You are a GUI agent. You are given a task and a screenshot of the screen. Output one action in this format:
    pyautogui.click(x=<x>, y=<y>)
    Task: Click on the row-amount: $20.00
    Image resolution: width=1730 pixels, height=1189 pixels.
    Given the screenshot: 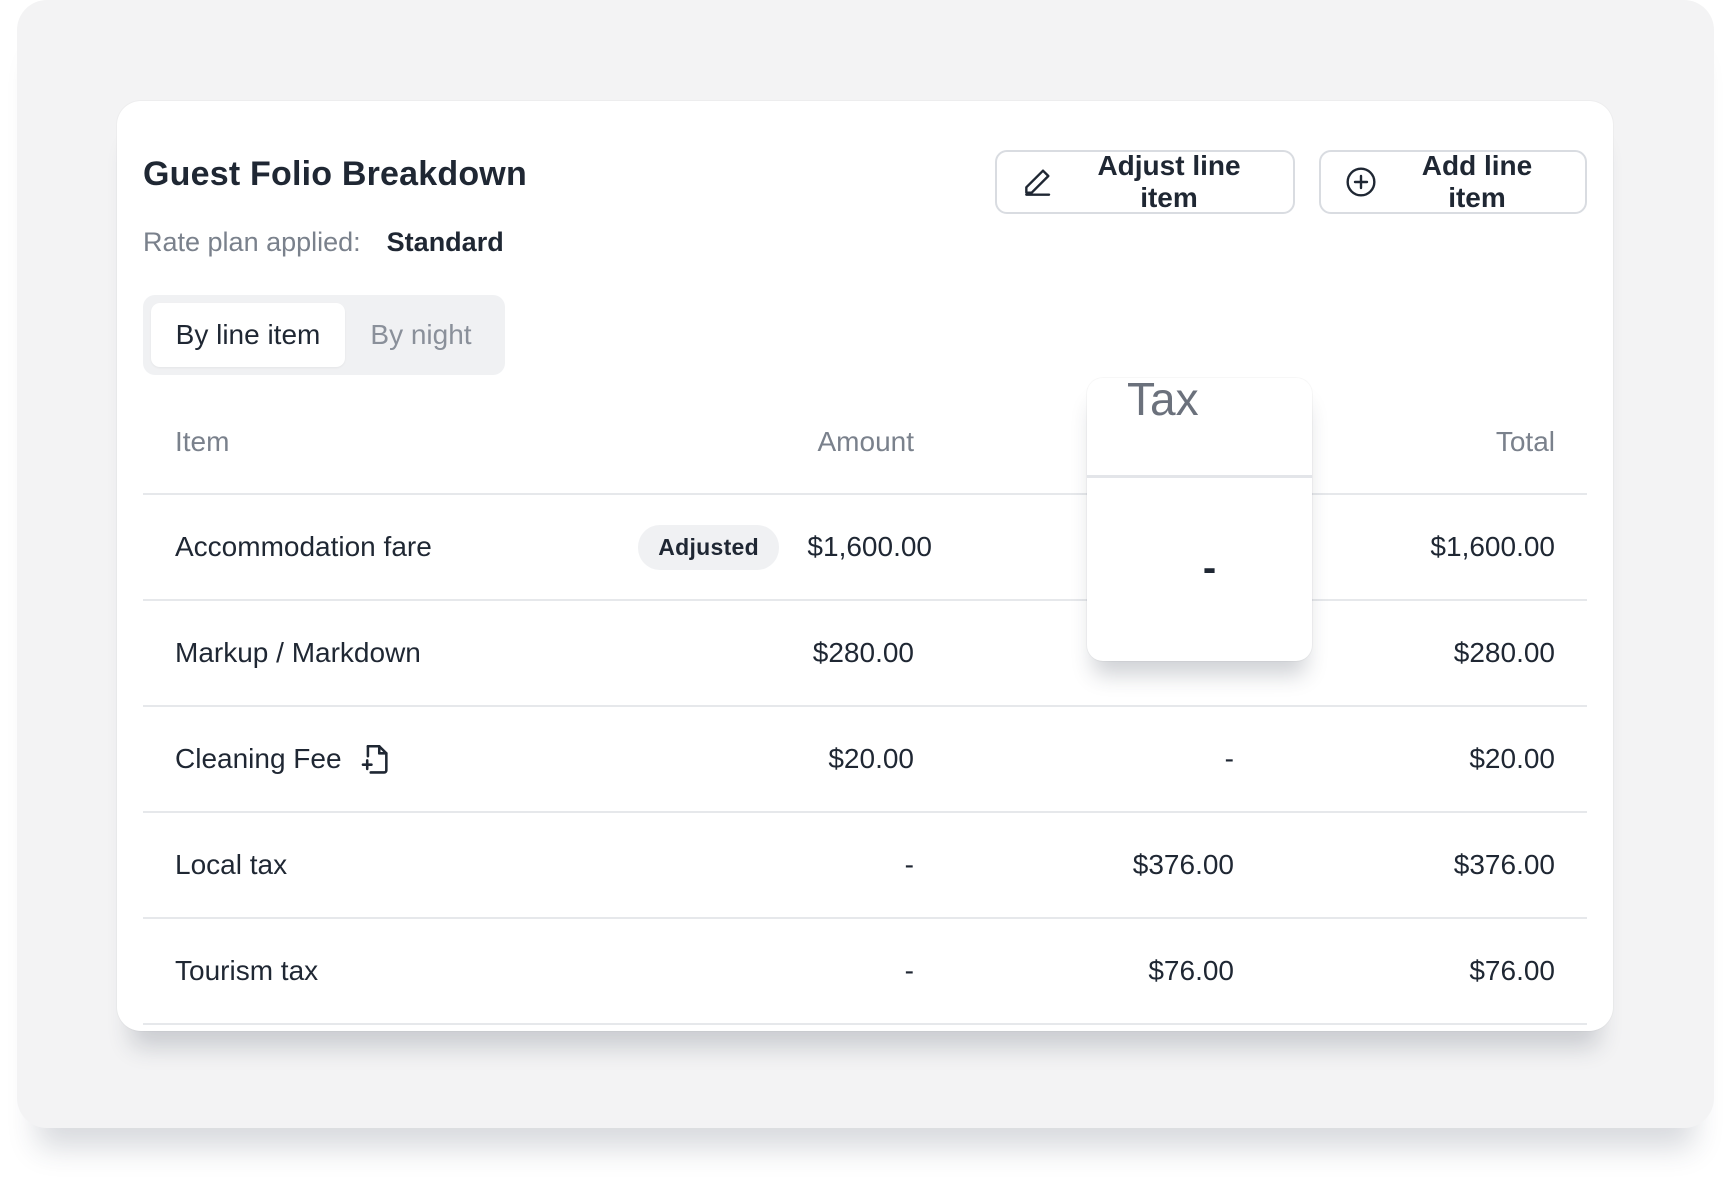 What is the action you would take?
    pyautogui.click(x=871, y=758)
    